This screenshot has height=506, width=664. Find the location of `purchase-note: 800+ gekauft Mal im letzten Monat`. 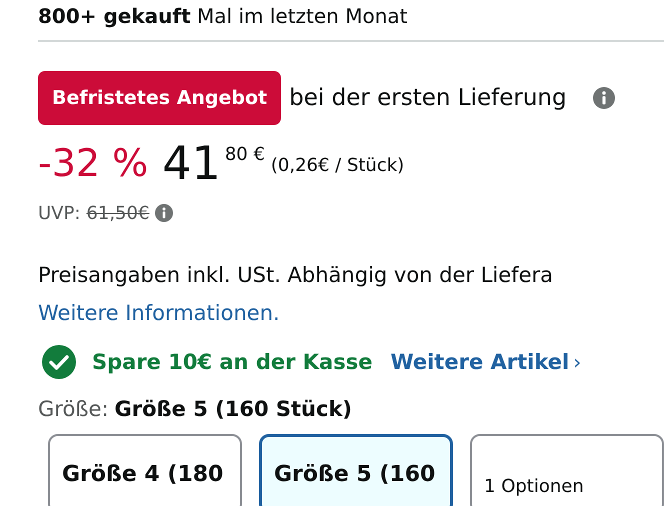

purchase-note: 800+ gekauft Mal im letzten Monat is located at coordinates (223, 16).